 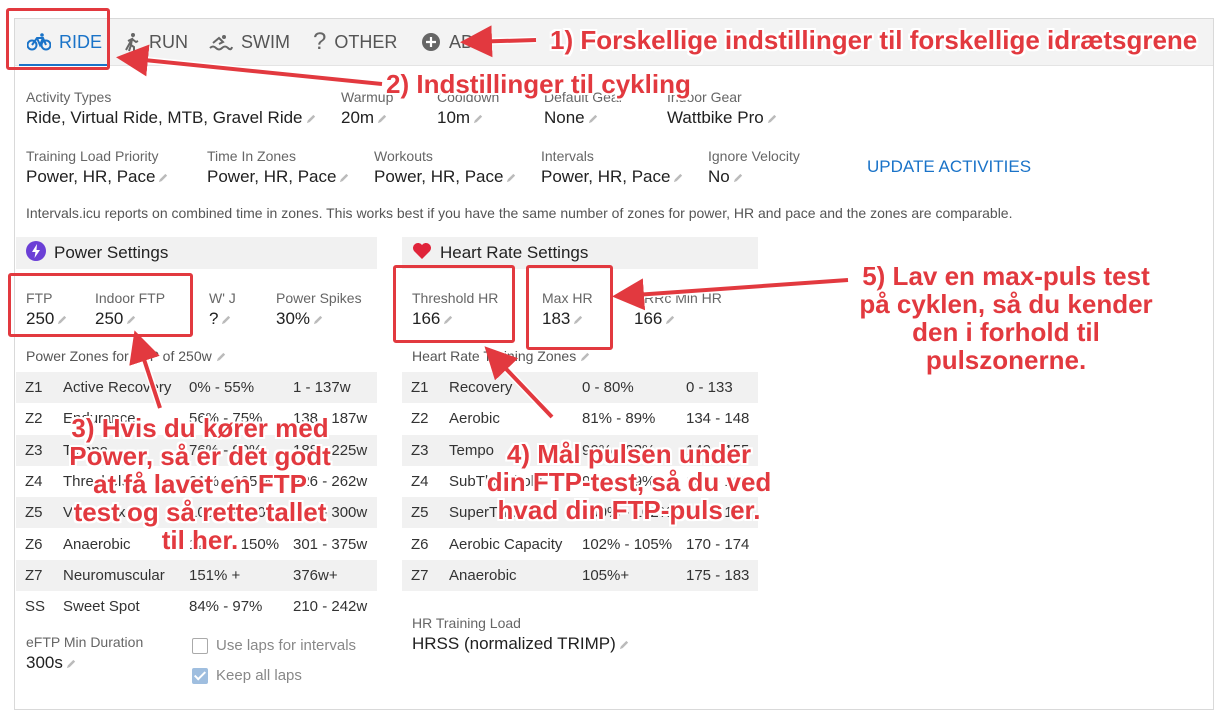 I want to click on hr-zones-title: Heart Rate Training Zones, so click(x=501, y=356).